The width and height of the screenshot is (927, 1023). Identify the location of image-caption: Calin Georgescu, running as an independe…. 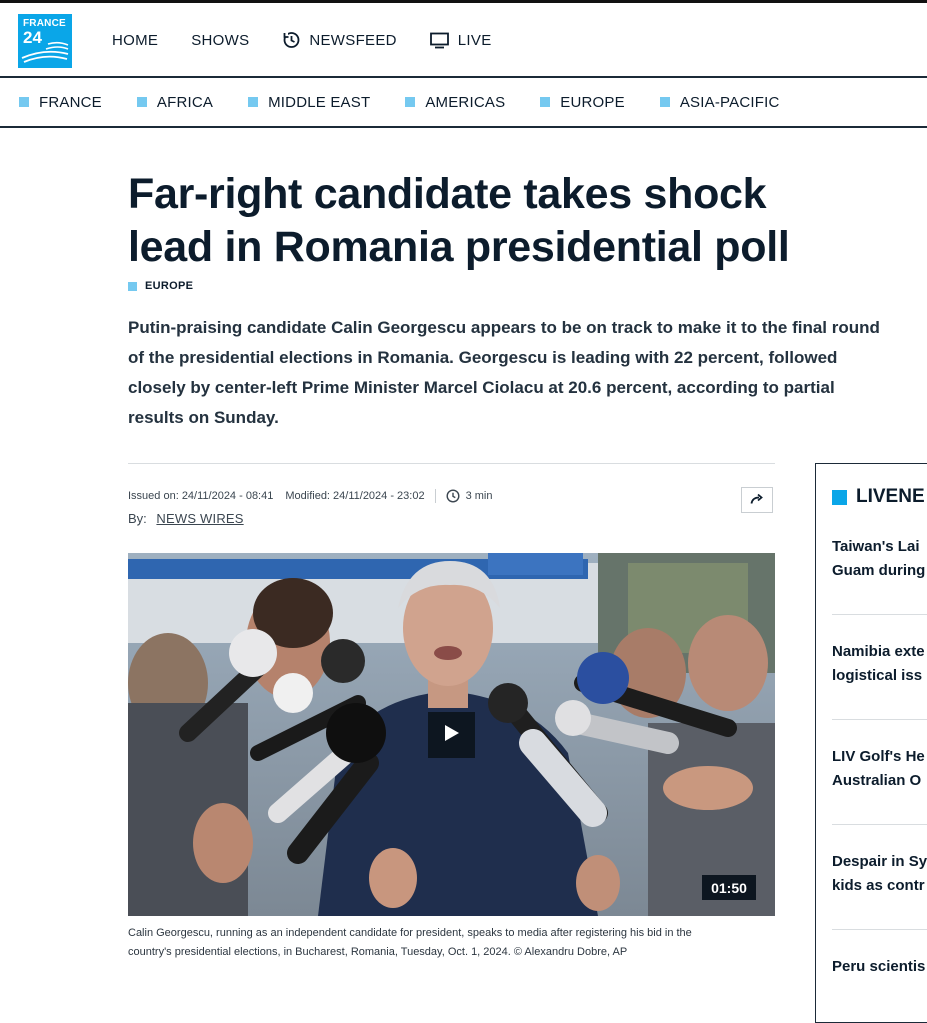
(410, 942).